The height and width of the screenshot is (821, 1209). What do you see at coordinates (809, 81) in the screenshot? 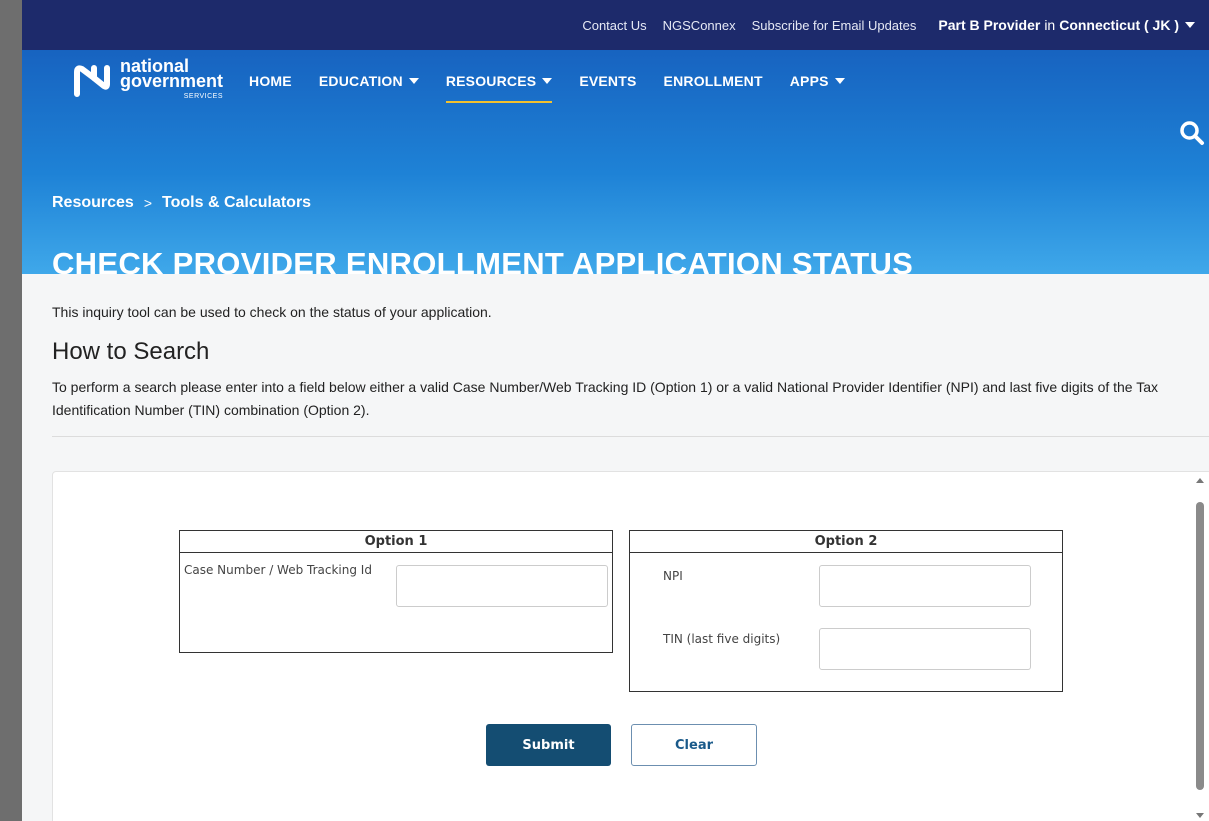
I see `nav-apps-label: APPS` at bounding box center [809, 81].